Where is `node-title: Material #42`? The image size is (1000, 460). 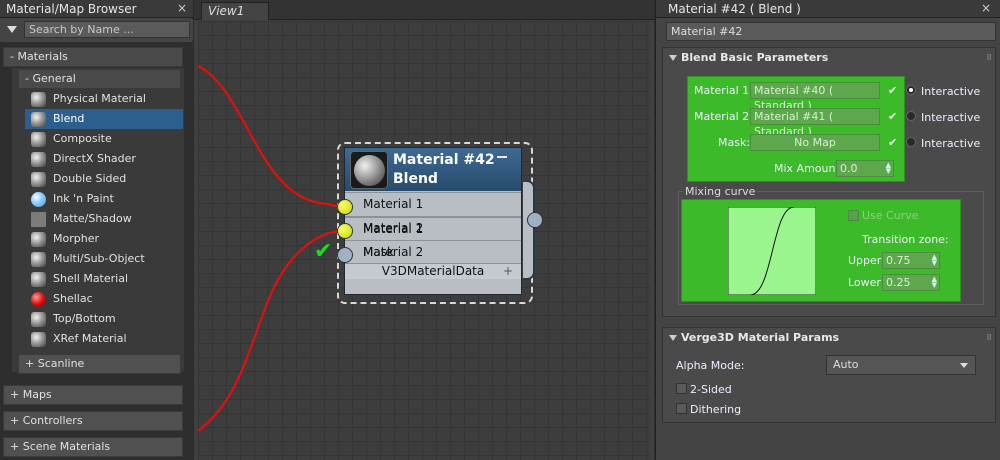
node-title: Material #42 is located at coordinates (444, 160).